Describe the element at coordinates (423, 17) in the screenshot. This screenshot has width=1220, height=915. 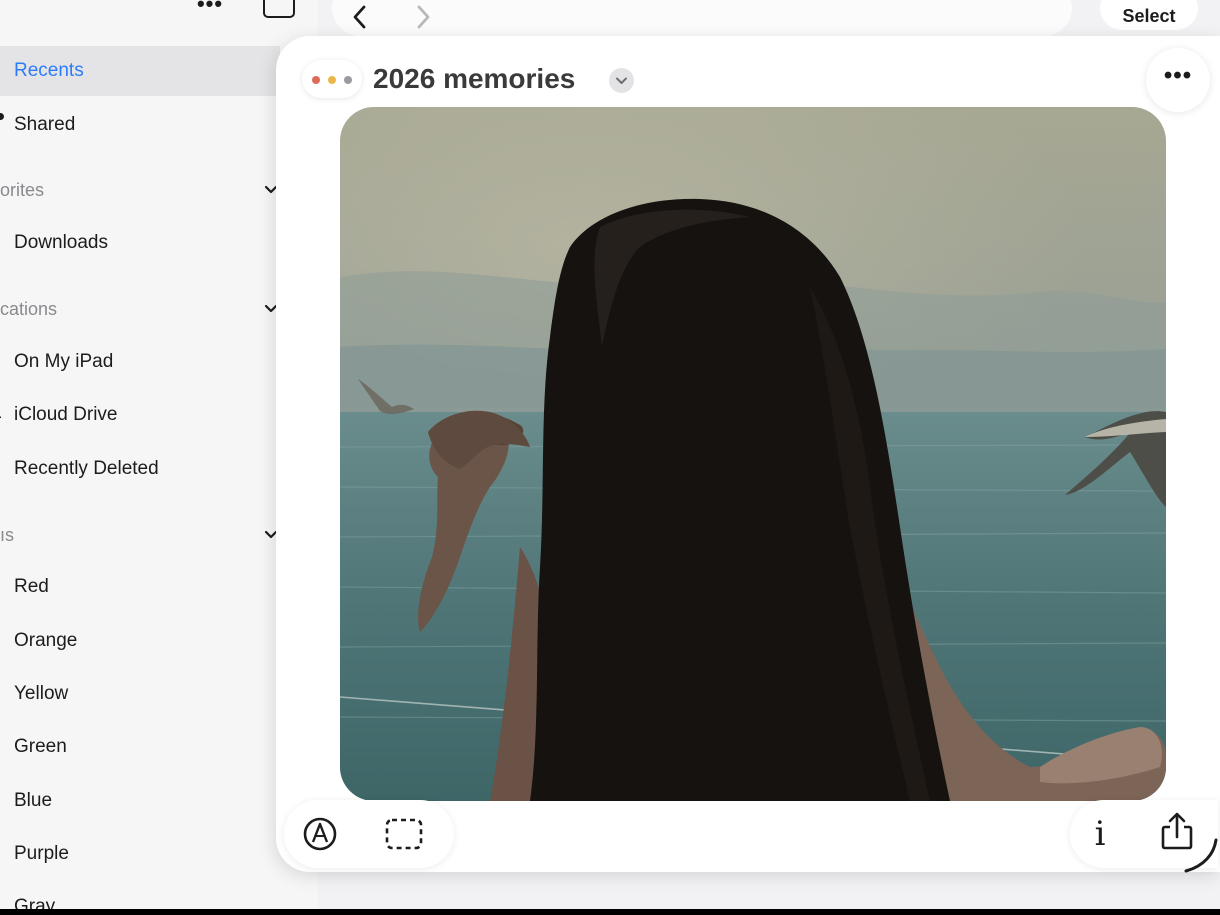
I see `forward-chevron-icon` at that location.